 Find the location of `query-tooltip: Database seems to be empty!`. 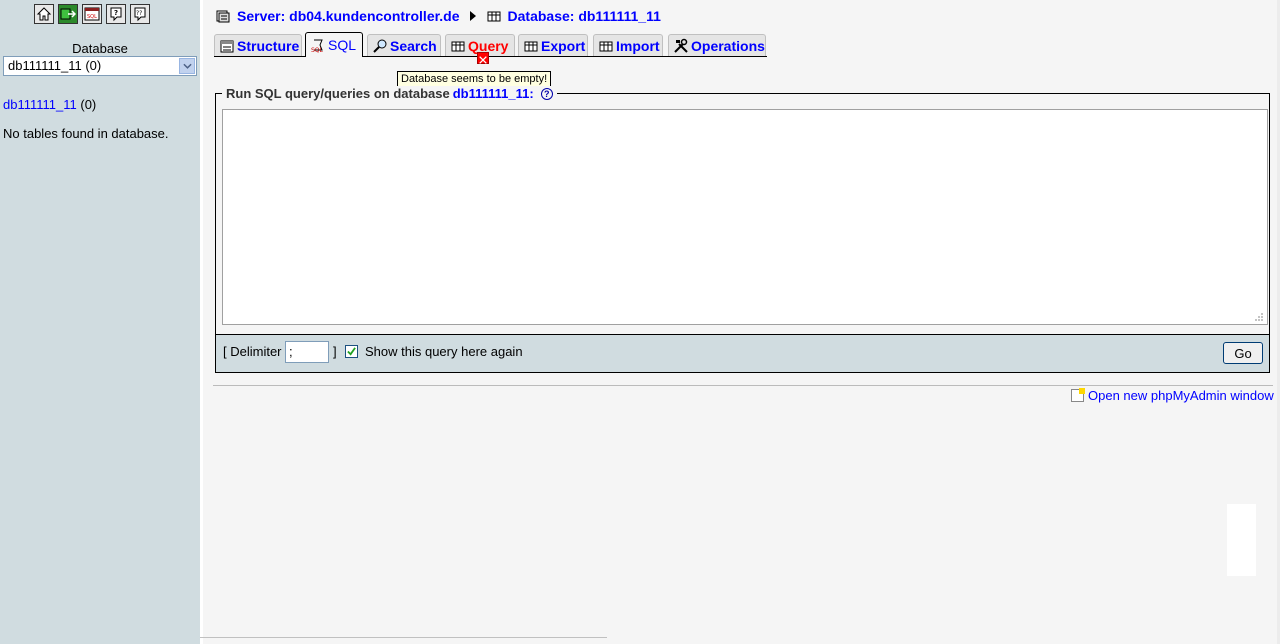

query-tooltip: Database seems to be empty! is located at coordinates (474, 79).